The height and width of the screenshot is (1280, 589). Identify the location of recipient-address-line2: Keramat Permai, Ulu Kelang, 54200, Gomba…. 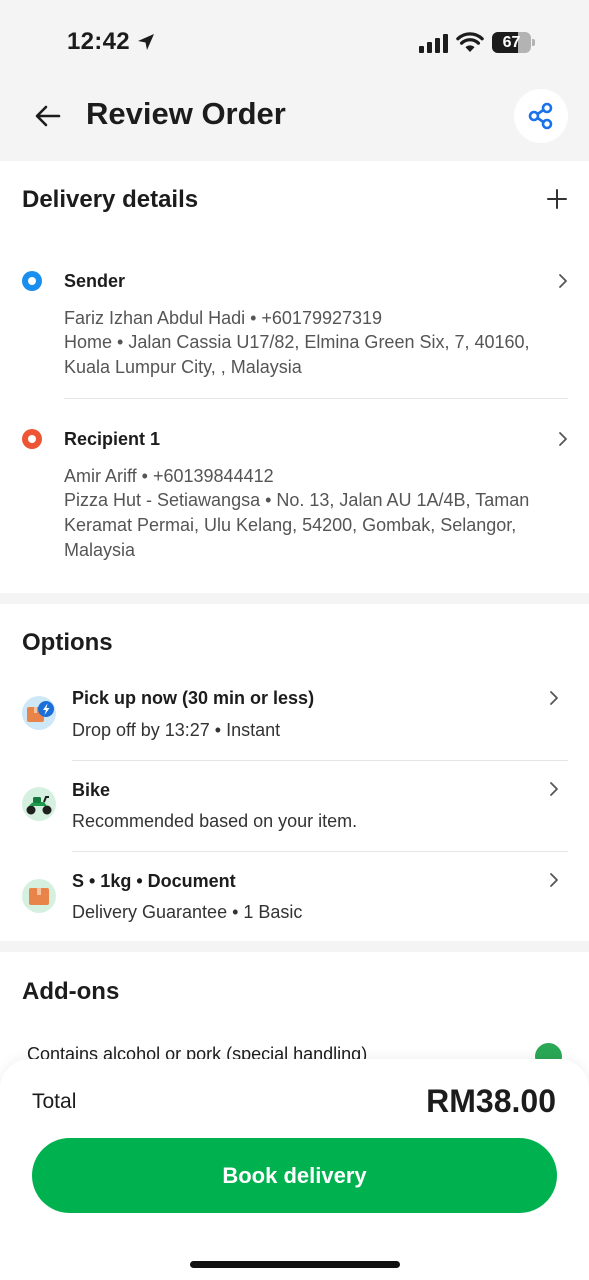
(290, 525).